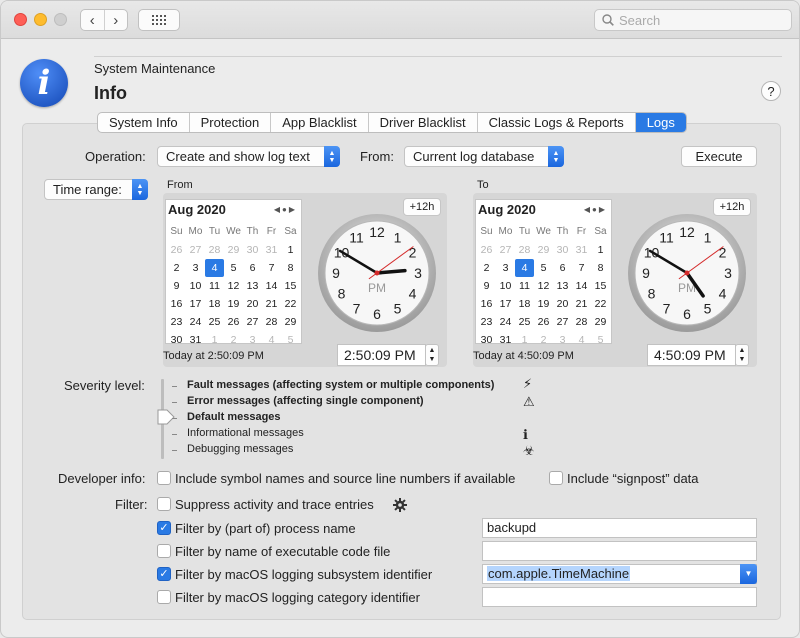 Image resolution: width=800 pixels, height=638 pixels. I want to click on subsystem-checkbox: ✓, so click(164, 574).